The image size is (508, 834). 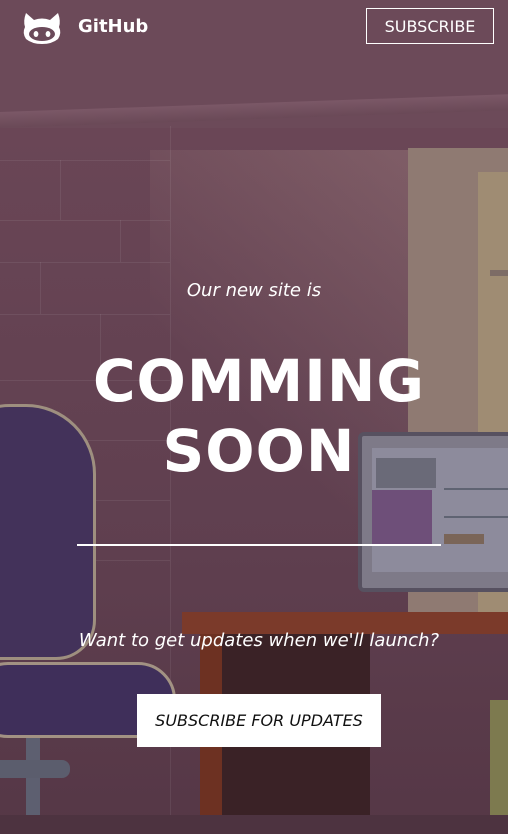 What do you see at coordinates (402, 518) in the screenshot?
I see `monitor-screen-panel` at bounding box center [402, 518].